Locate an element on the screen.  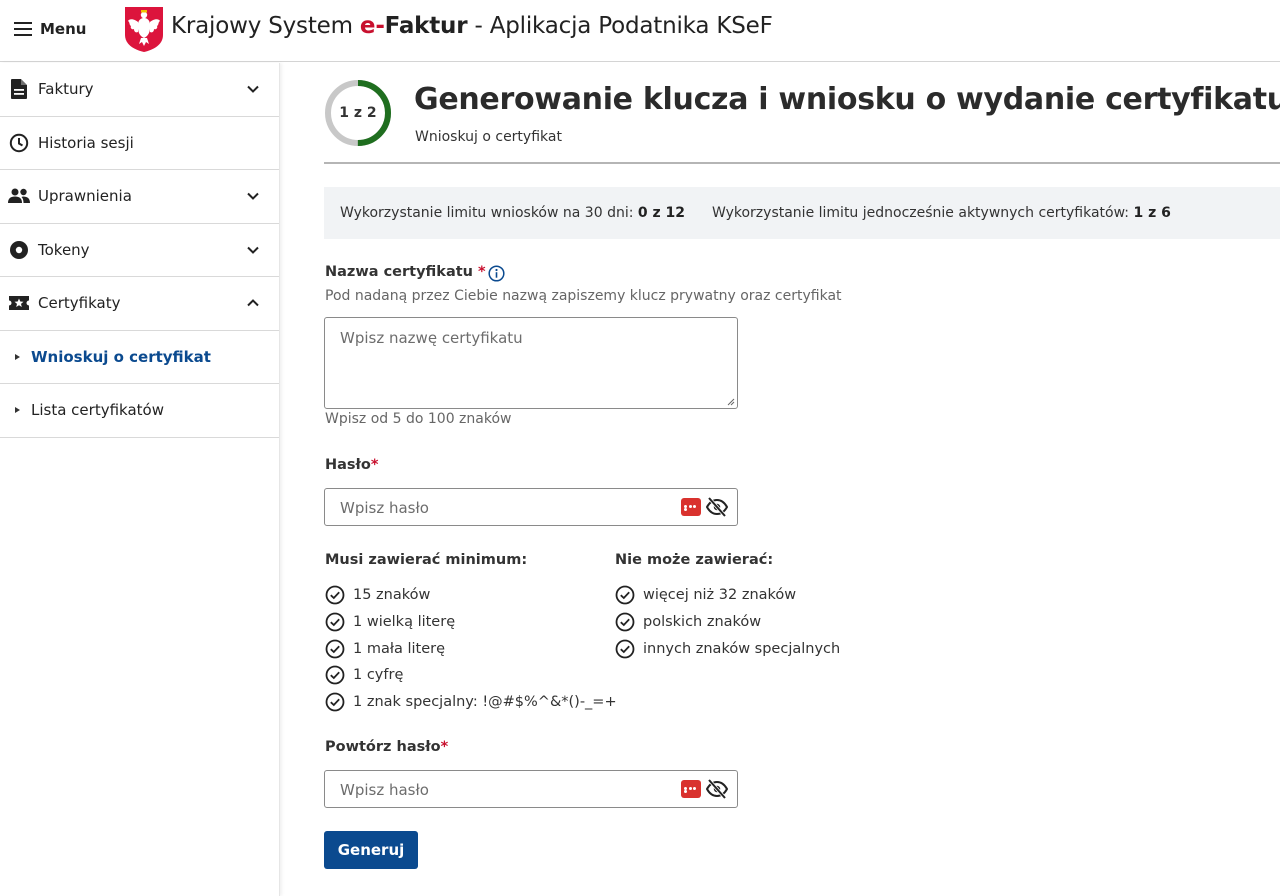
certificate-icon is located at coordinates (19, 303).